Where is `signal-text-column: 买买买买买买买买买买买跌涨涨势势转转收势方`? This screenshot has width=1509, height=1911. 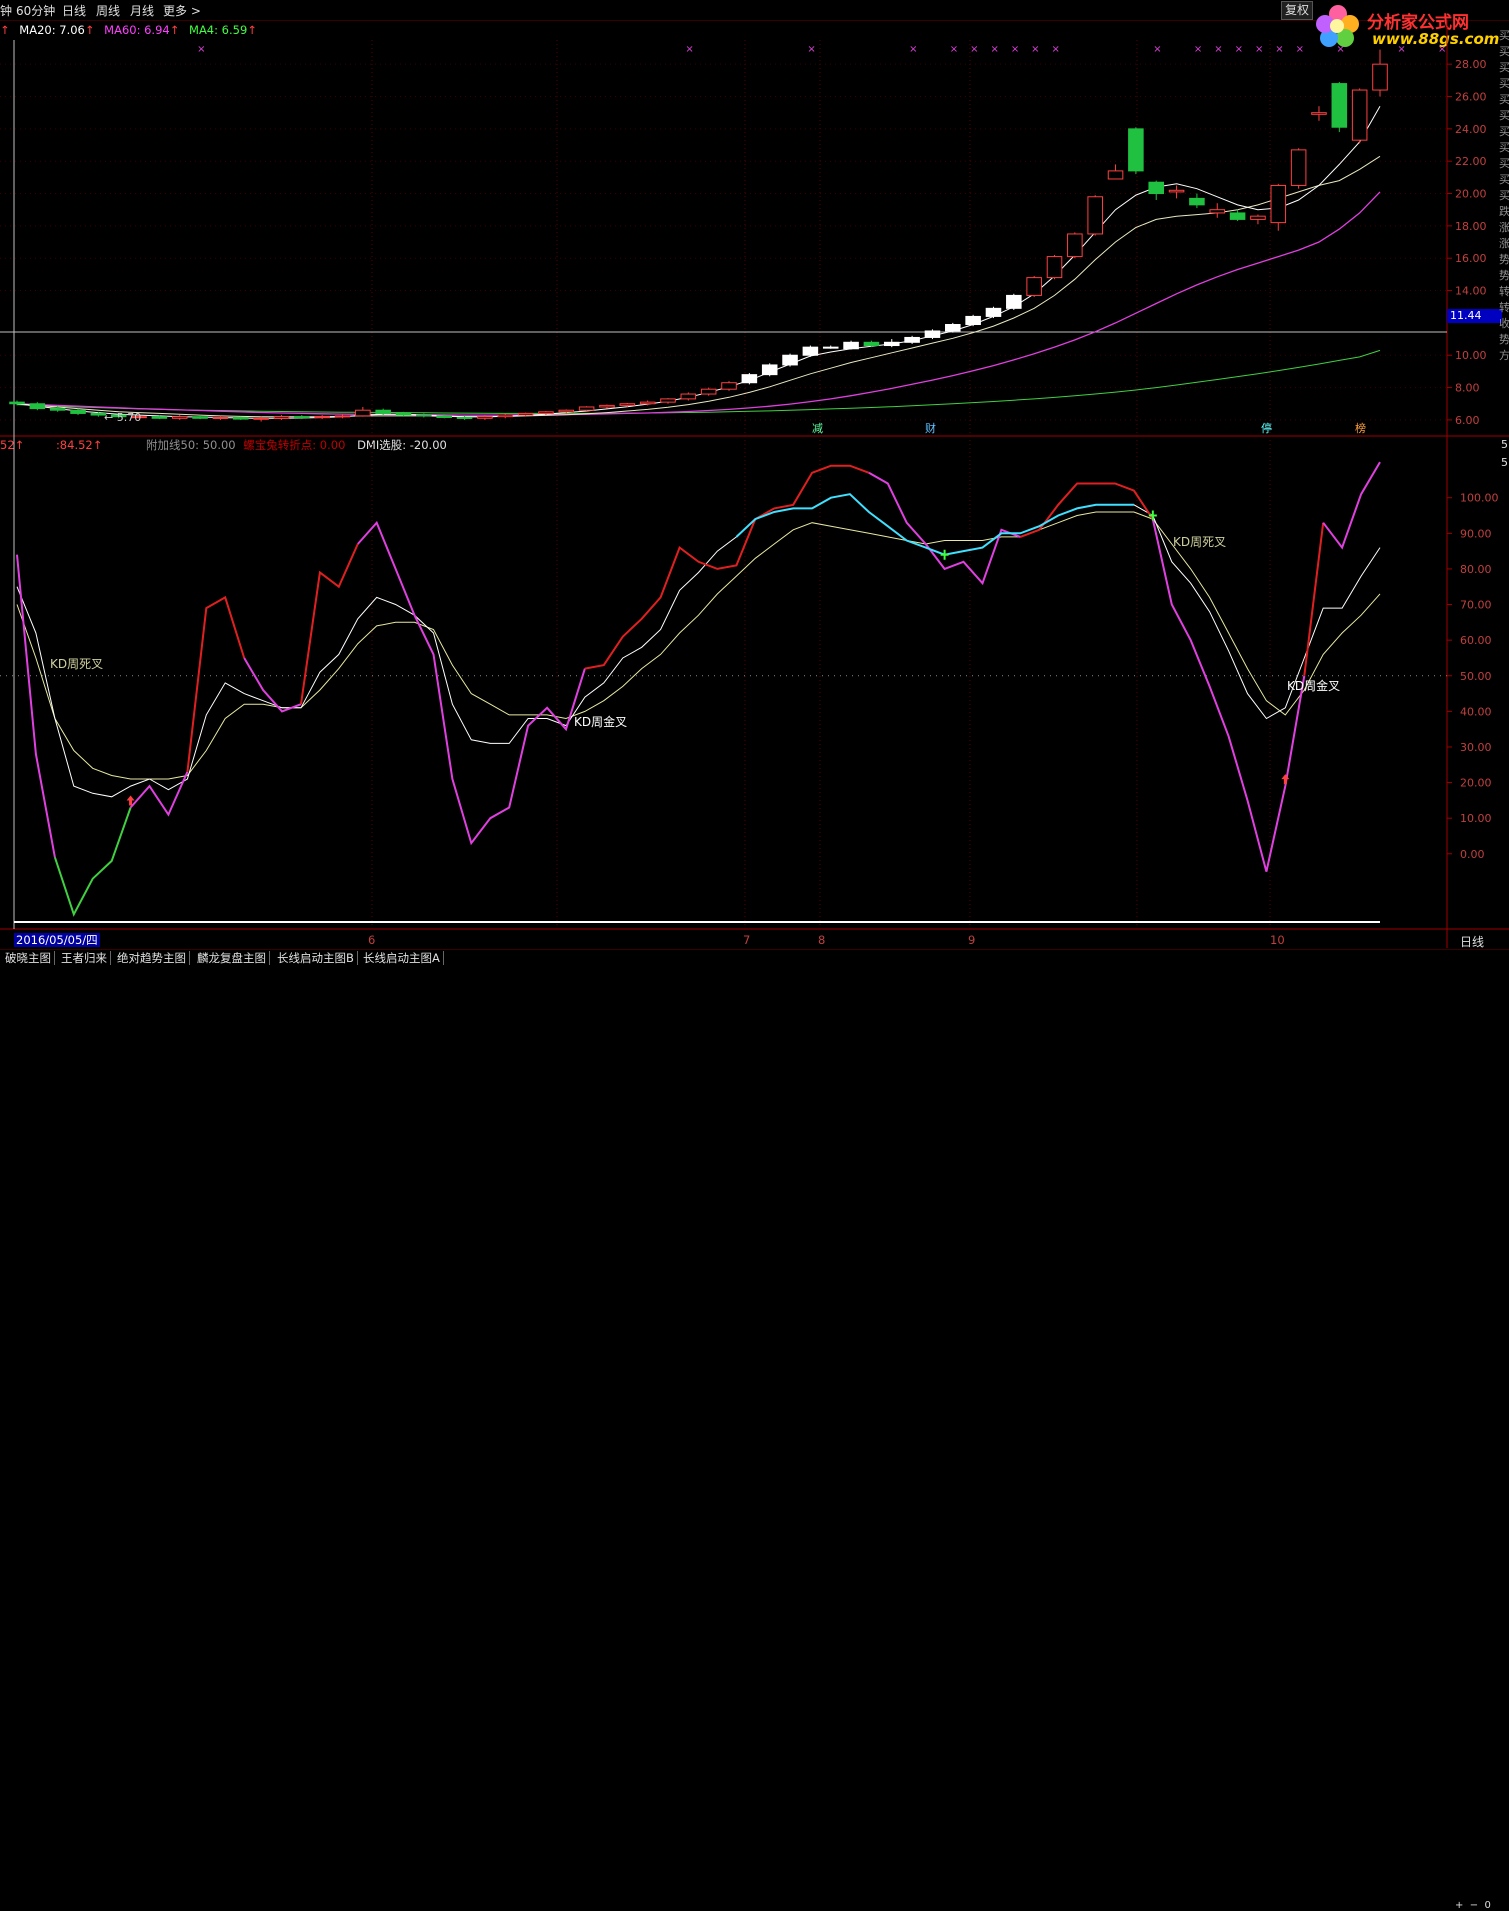
signal-text-column: 买买买买买买买买买买买跌涨涨势势转转收势方 is located at coordinates (1504, 196).